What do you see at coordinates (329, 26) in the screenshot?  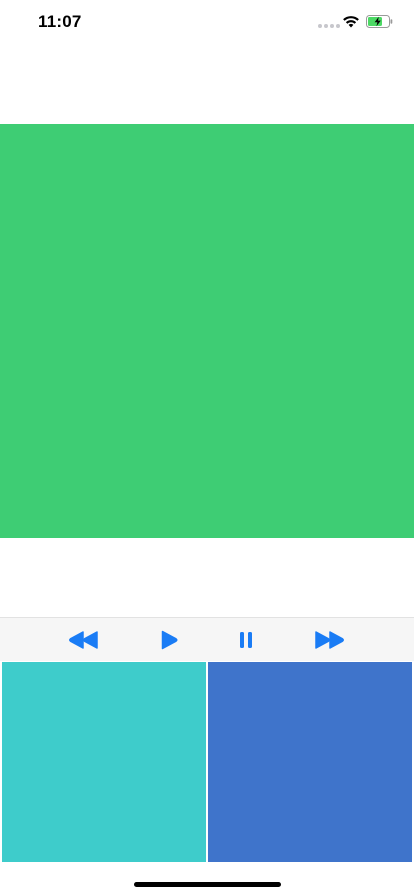 I see `cellular-signal-icon` at bounding box center [329, 26].